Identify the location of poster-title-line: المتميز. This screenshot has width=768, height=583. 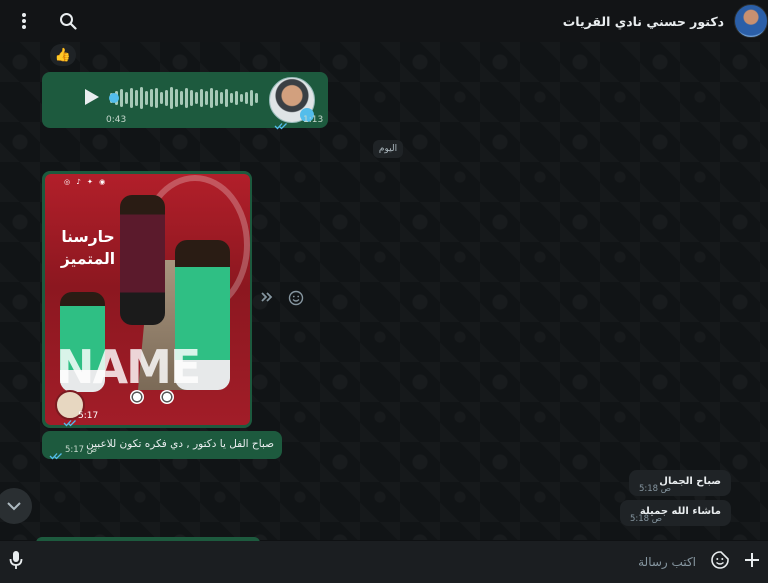
(88, 259).